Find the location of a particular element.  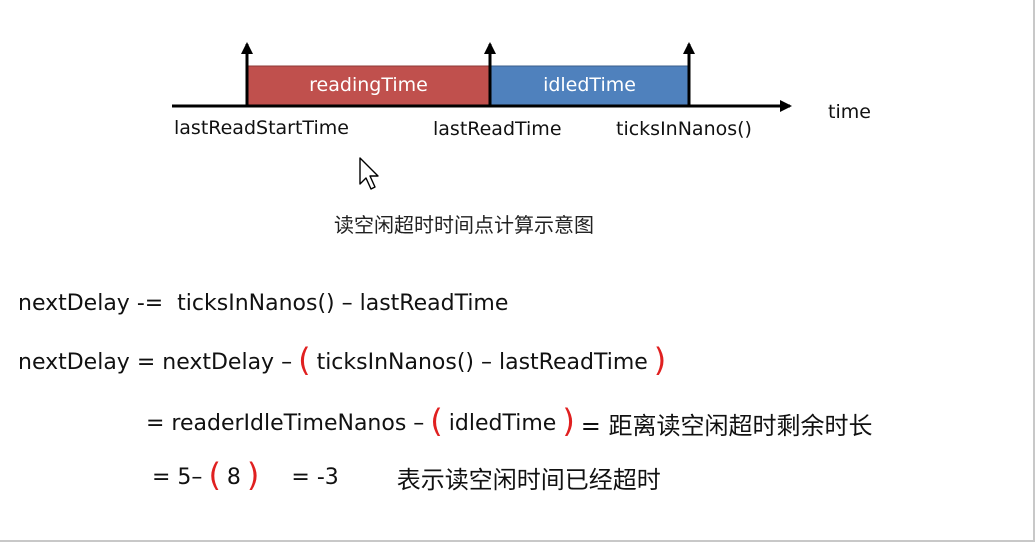

formula-line-4-mid: 8 is located at coordinates (233, 477).